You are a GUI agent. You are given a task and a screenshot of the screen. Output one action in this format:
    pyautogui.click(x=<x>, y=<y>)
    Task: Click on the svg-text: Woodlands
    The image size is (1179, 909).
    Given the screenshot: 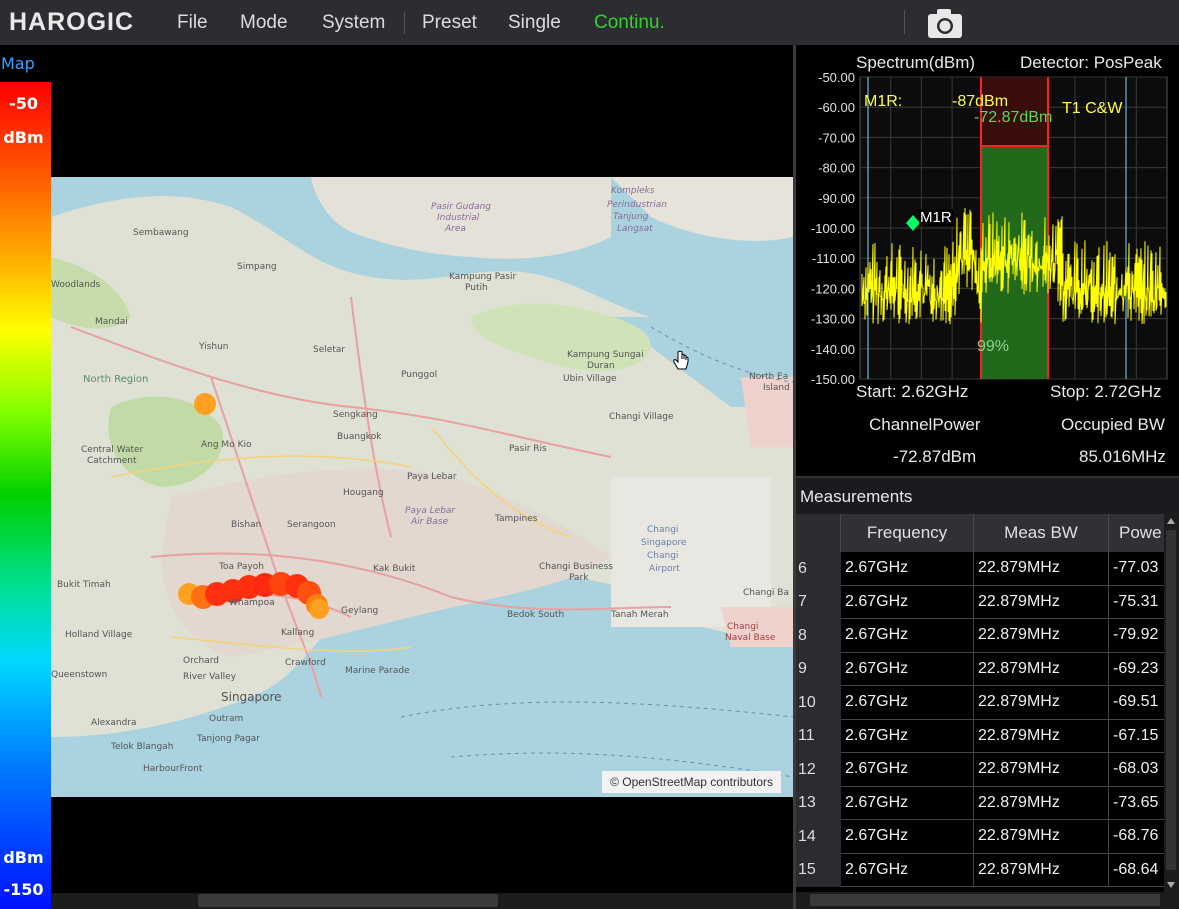 What is the action you would take?
    pyautogui.click(x=76, y=285)
    